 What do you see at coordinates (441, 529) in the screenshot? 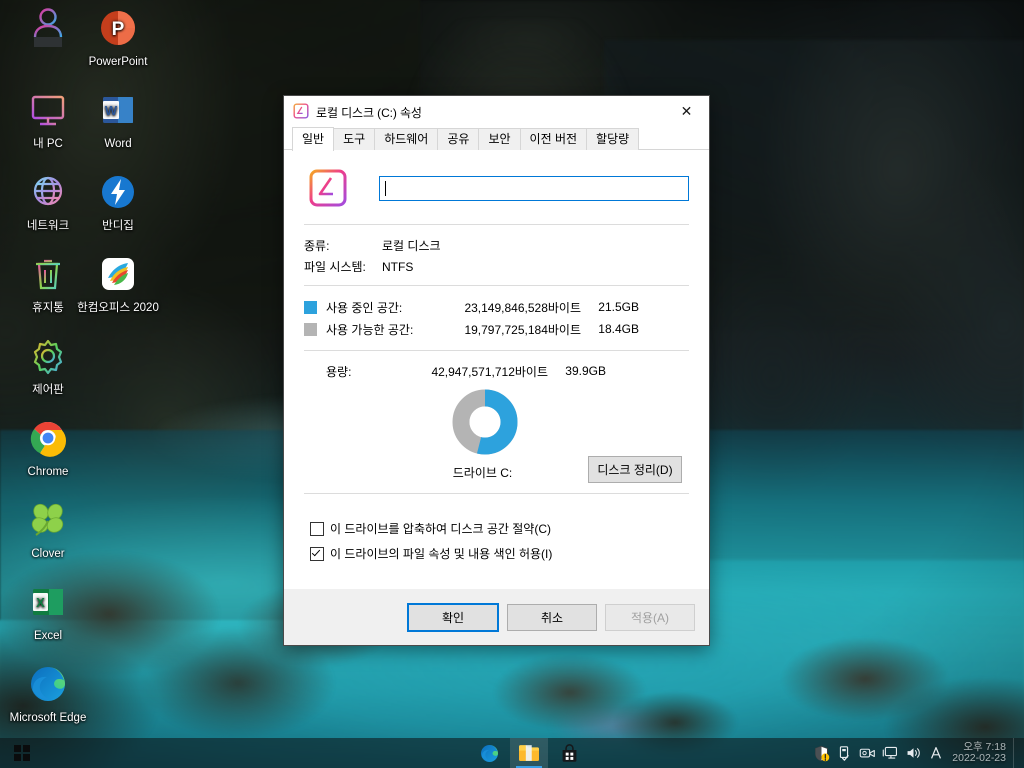
I see `compress-drive-label: 이 드라이브를 압축하여 디스크 공간 절약(C)` at bounding box center [441, 529].